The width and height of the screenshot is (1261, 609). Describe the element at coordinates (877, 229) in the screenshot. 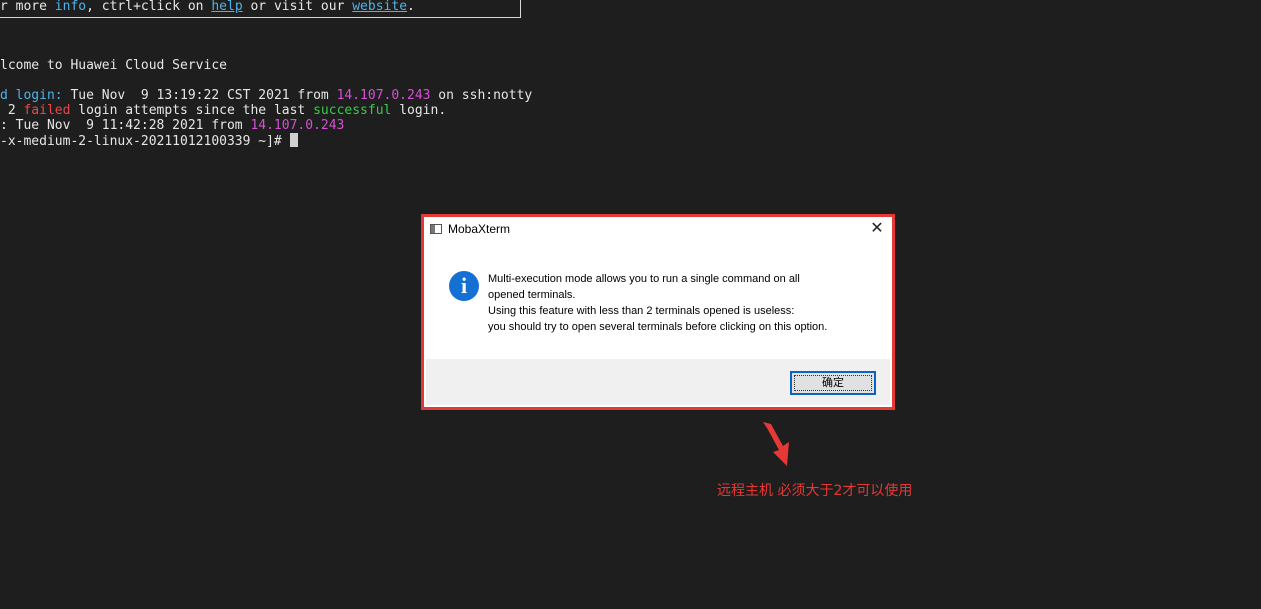

I see `close-icon: ✕` at that location.